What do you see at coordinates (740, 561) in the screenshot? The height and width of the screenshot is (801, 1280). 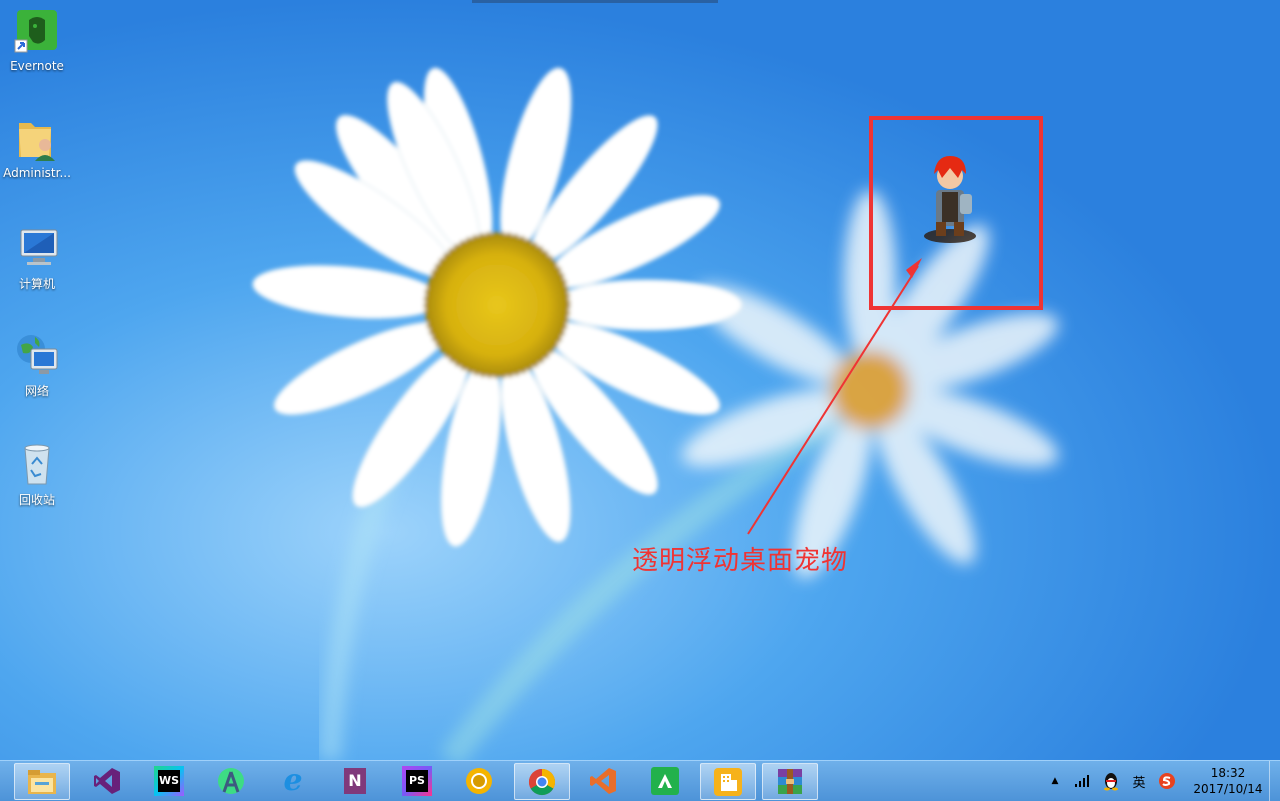 I see `annotation-label: 透明浮动桌面宠物` at bounding box center [740, 561].